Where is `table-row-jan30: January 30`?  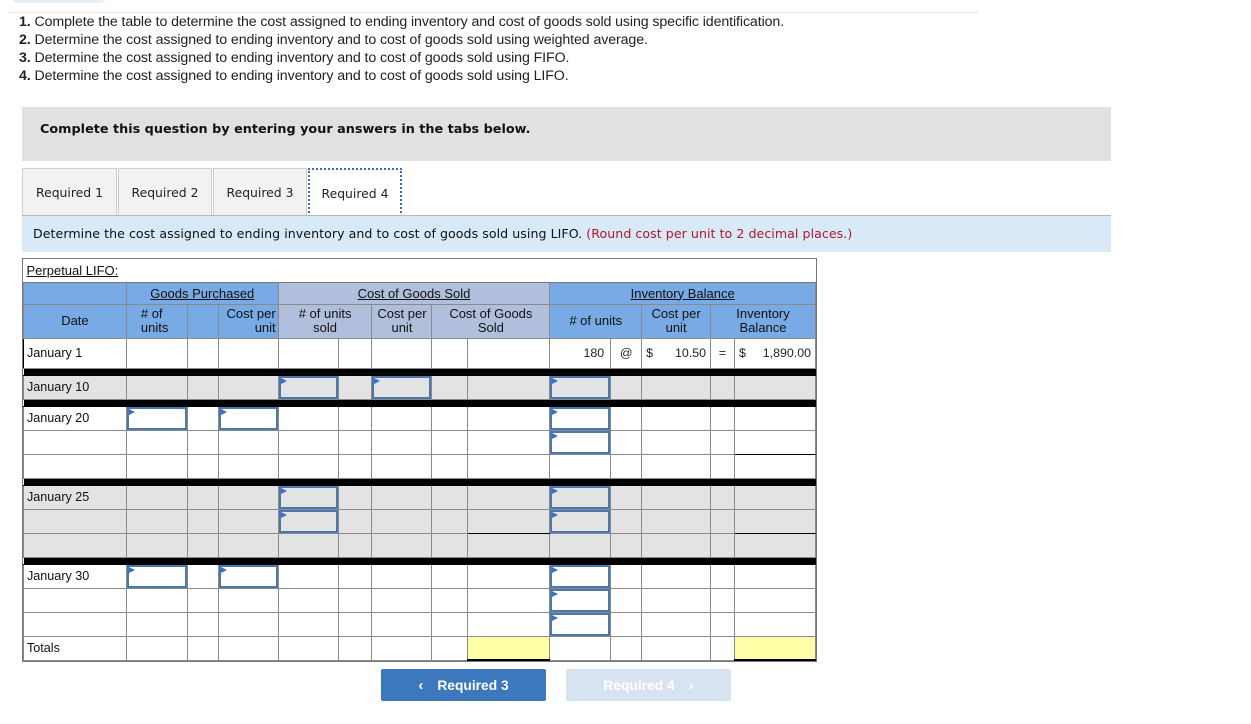 table-row-jan30: January 30 is located at coordinates (420, 576).